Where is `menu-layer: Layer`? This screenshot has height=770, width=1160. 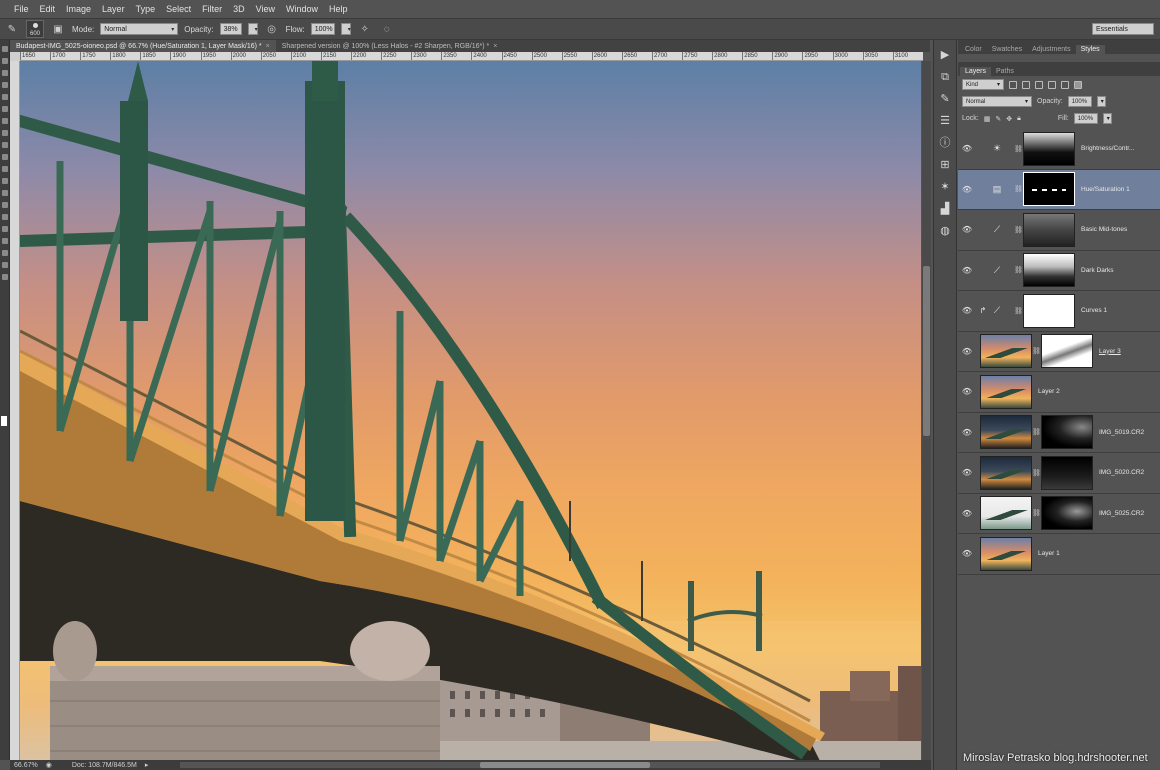 menu-layer: Layer is located at coordinates (113, 9).